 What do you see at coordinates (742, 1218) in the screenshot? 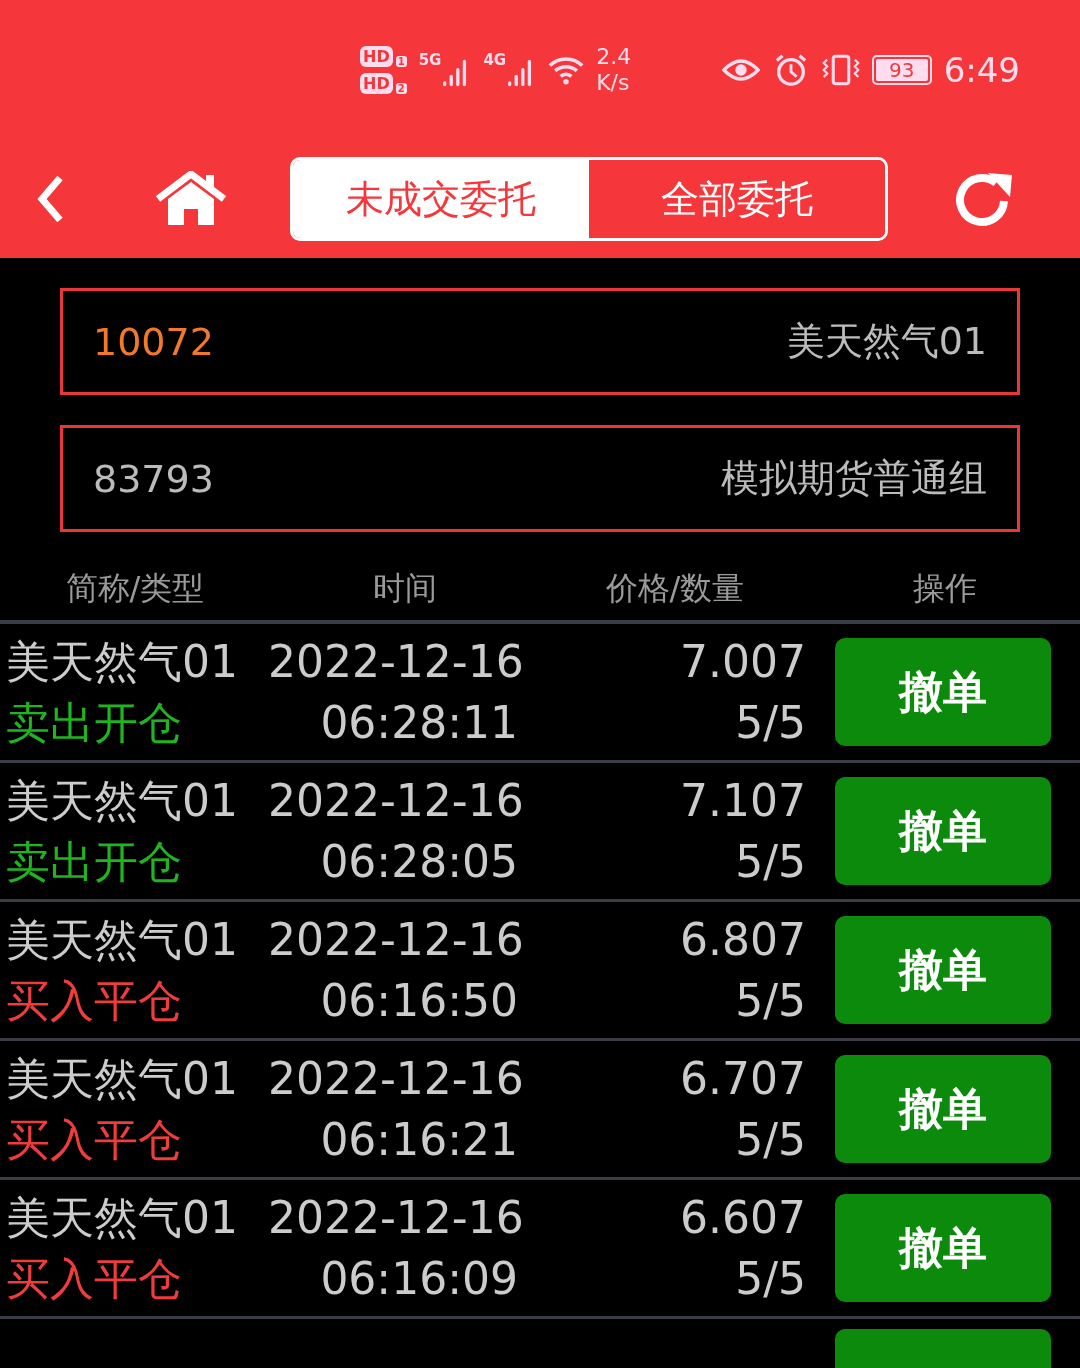
I see `order-price: 6.607` at bounding box center [742, 1218].